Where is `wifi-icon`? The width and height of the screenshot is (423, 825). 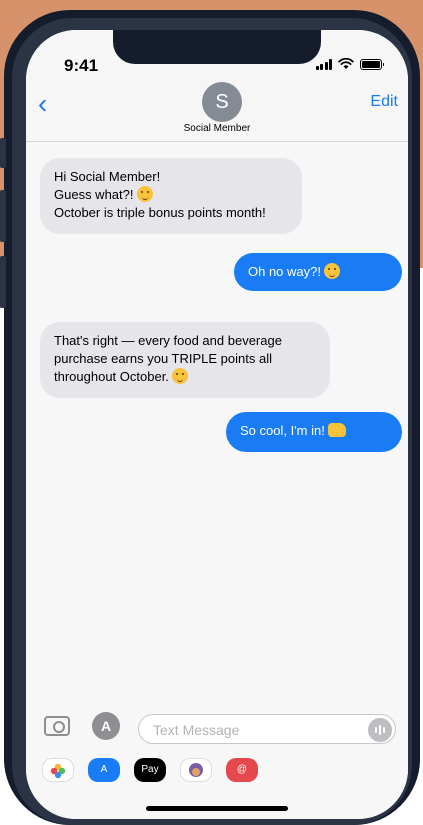 wifi-icon is located at coordinates (346, 63).